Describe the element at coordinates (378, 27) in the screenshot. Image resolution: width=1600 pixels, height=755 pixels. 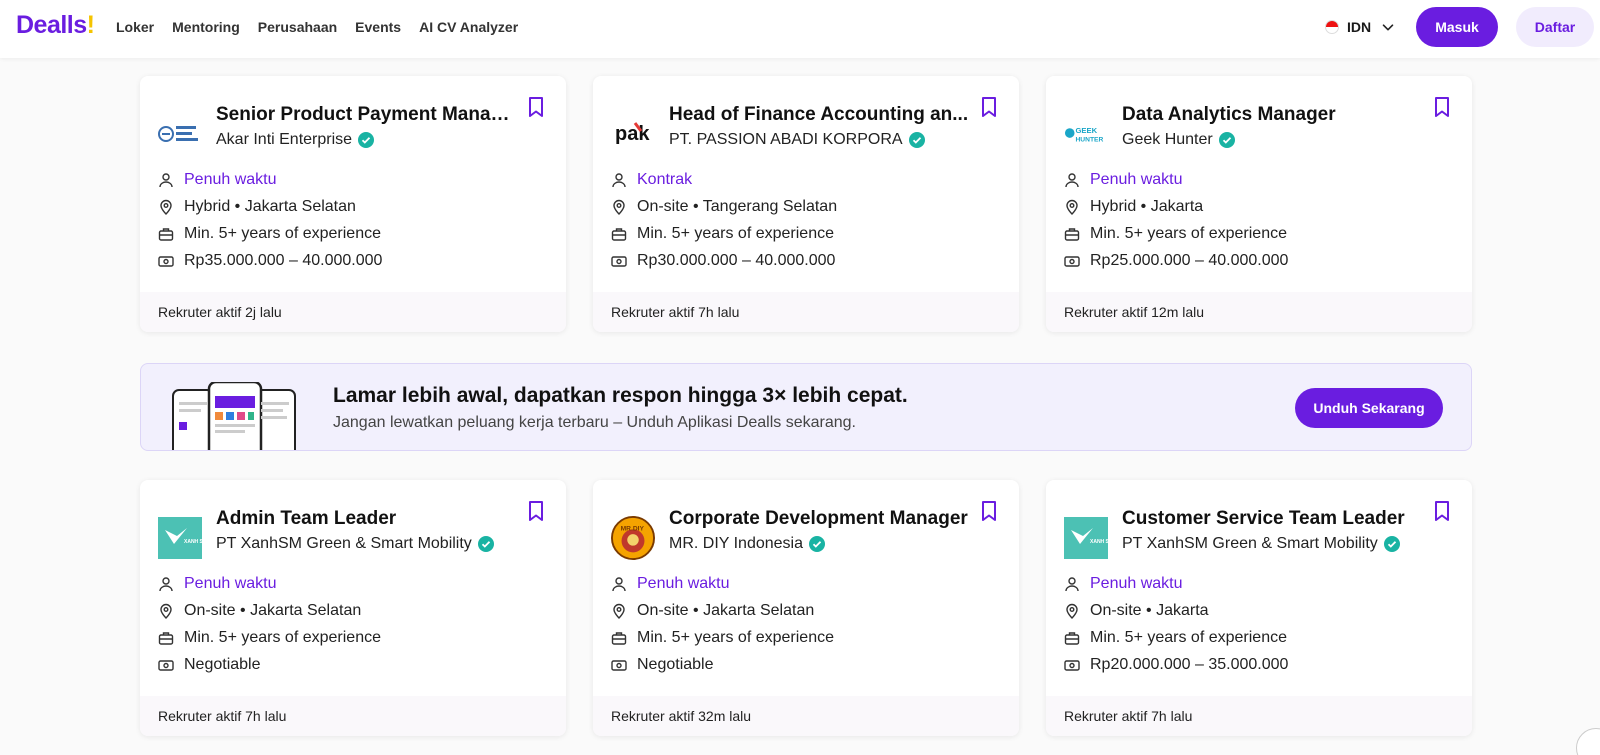
I see `nav-events: Events` at that location.